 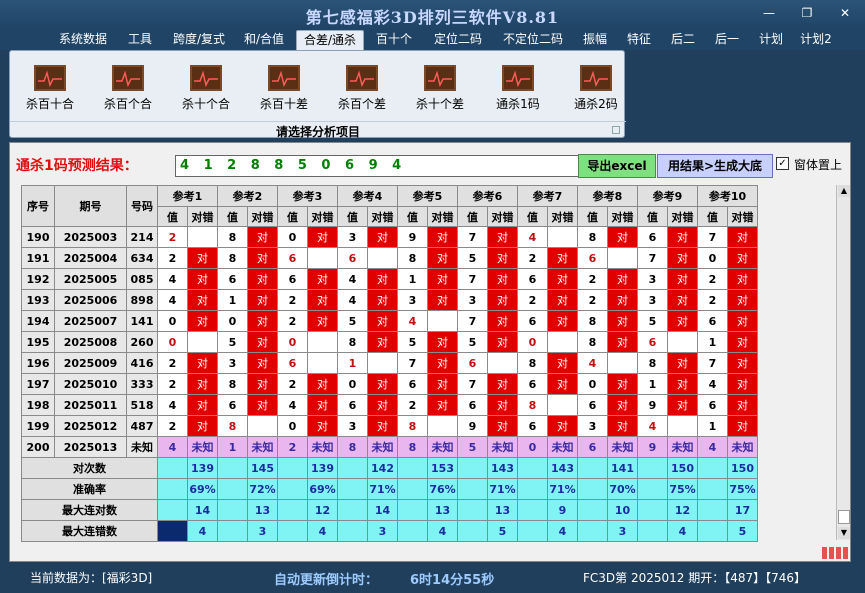 What do you see at coordinates (807, 13) in the screenshot?
I see `restore-icon: ❐` at bounding box center [807, 13].